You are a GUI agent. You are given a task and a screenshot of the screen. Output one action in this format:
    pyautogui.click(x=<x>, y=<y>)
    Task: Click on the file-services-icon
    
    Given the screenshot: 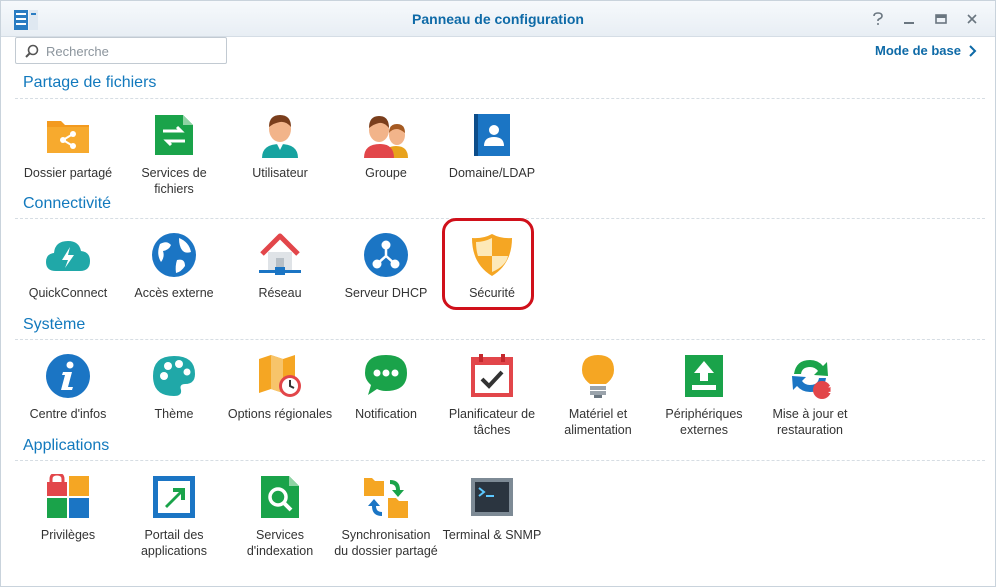 What is the action you would take?
    pyautogui.click(x=174, y=135)
    